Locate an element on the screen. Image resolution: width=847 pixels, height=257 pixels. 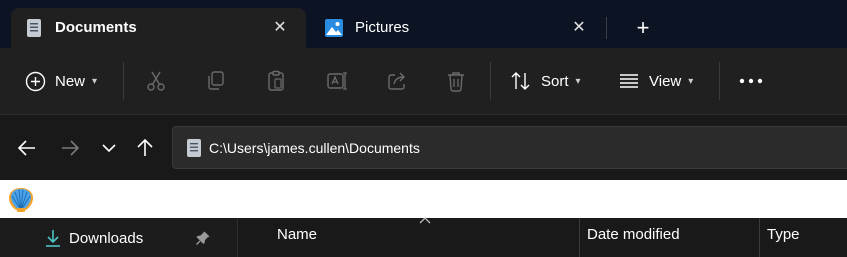
forward-button is located at coordinates (70, 148).